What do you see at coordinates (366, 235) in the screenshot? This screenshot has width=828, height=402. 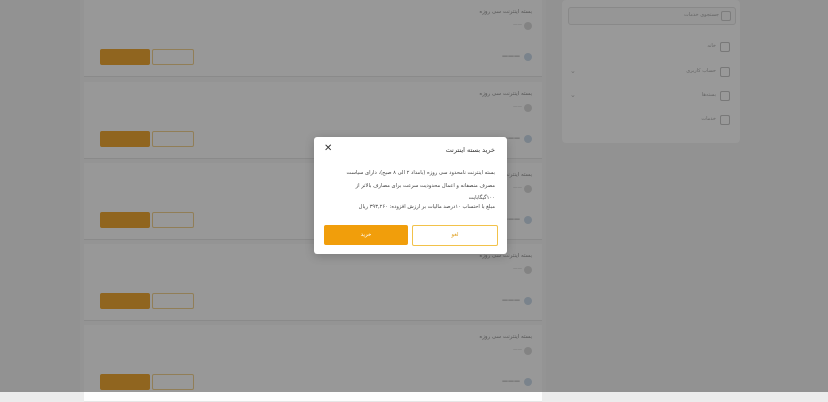 I see `buy-button: خرید` at bounding box center [366, 235].